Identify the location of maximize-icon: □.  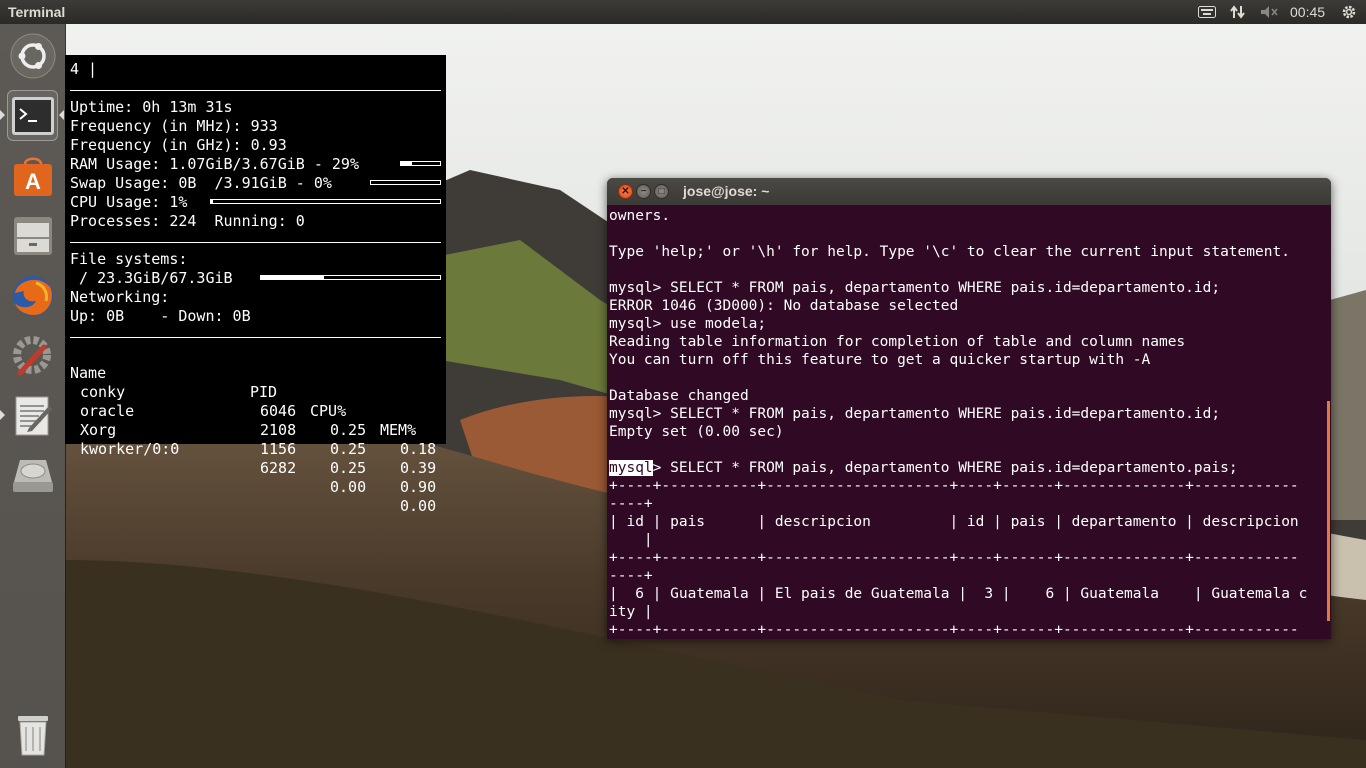
(661, 191).